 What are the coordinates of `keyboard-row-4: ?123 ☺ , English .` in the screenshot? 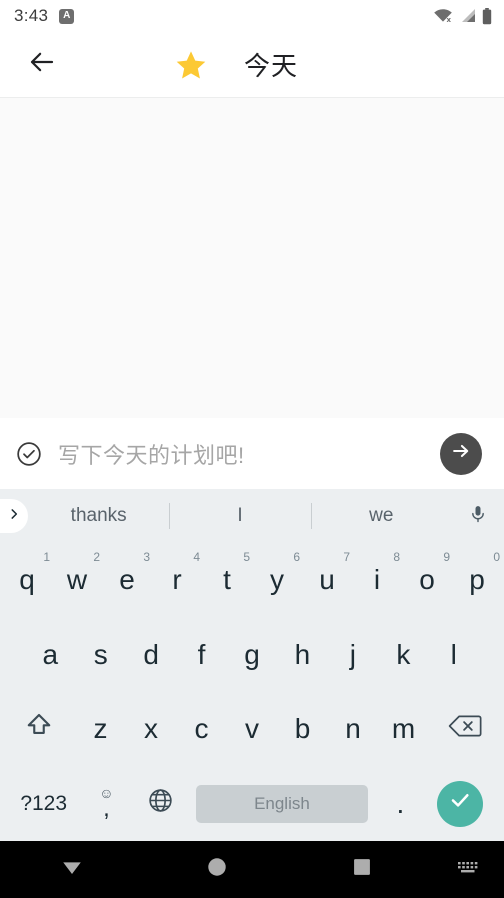 It's located at (252, 804).